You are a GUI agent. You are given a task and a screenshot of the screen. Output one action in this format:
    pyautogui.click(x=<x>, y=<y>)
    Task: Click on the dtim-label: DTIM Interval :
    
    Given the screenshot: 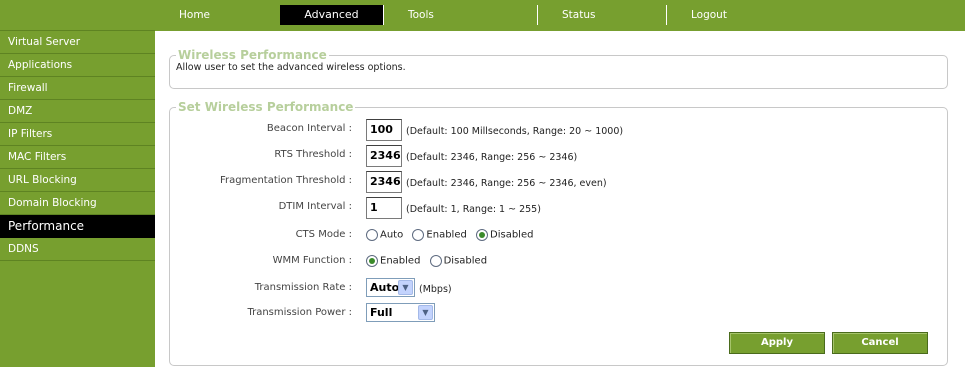 What is the action you would take?
    pyautogui.click(x=315, y=206)
    